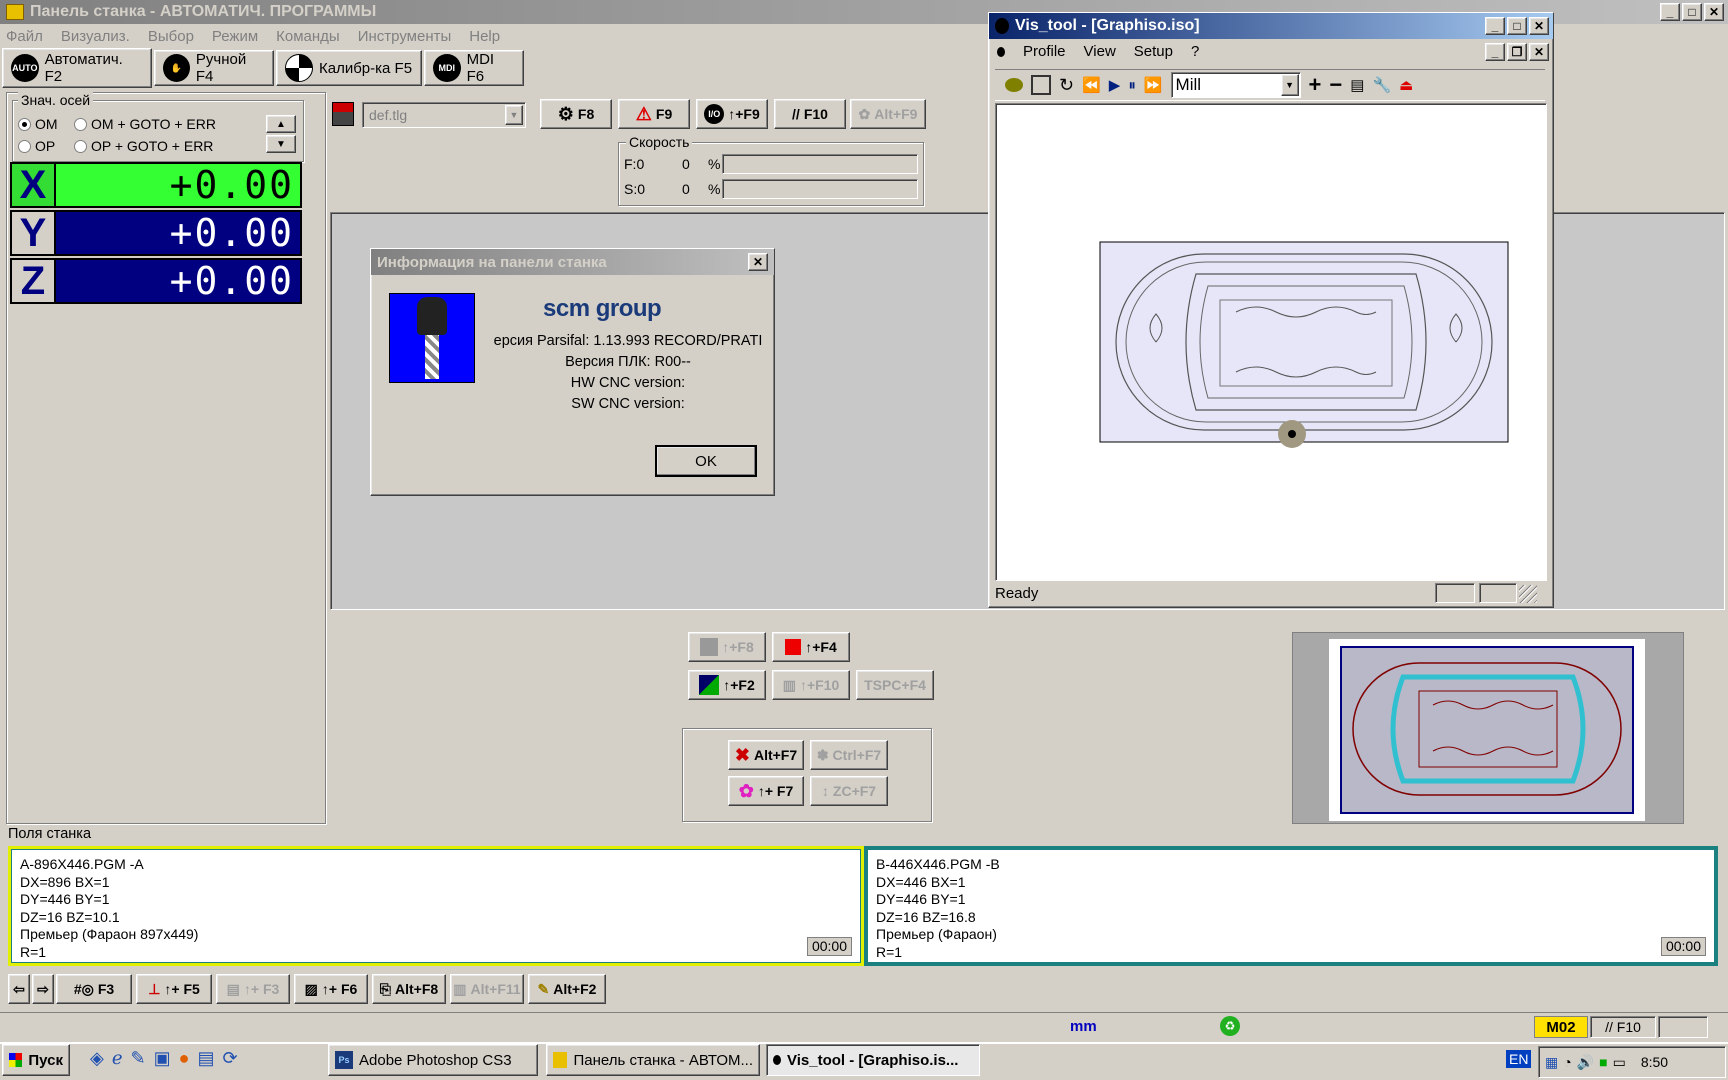 The image size is (1728, 1080). I want to click on quicklaunch-7-icon: ⟳, so click(230, 1058).